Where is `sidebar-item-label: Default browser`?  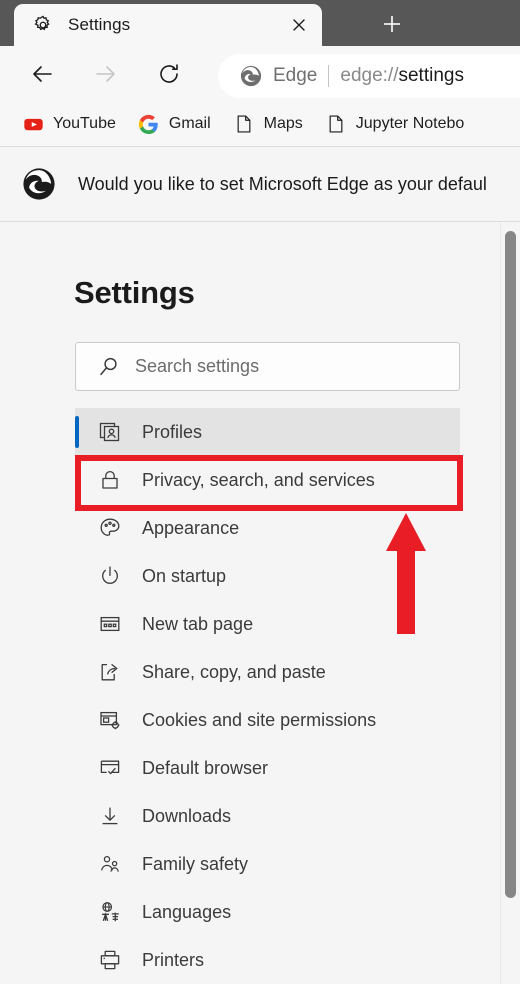
sidebar-item-label: Default browser is located at coordinates (205, 767).